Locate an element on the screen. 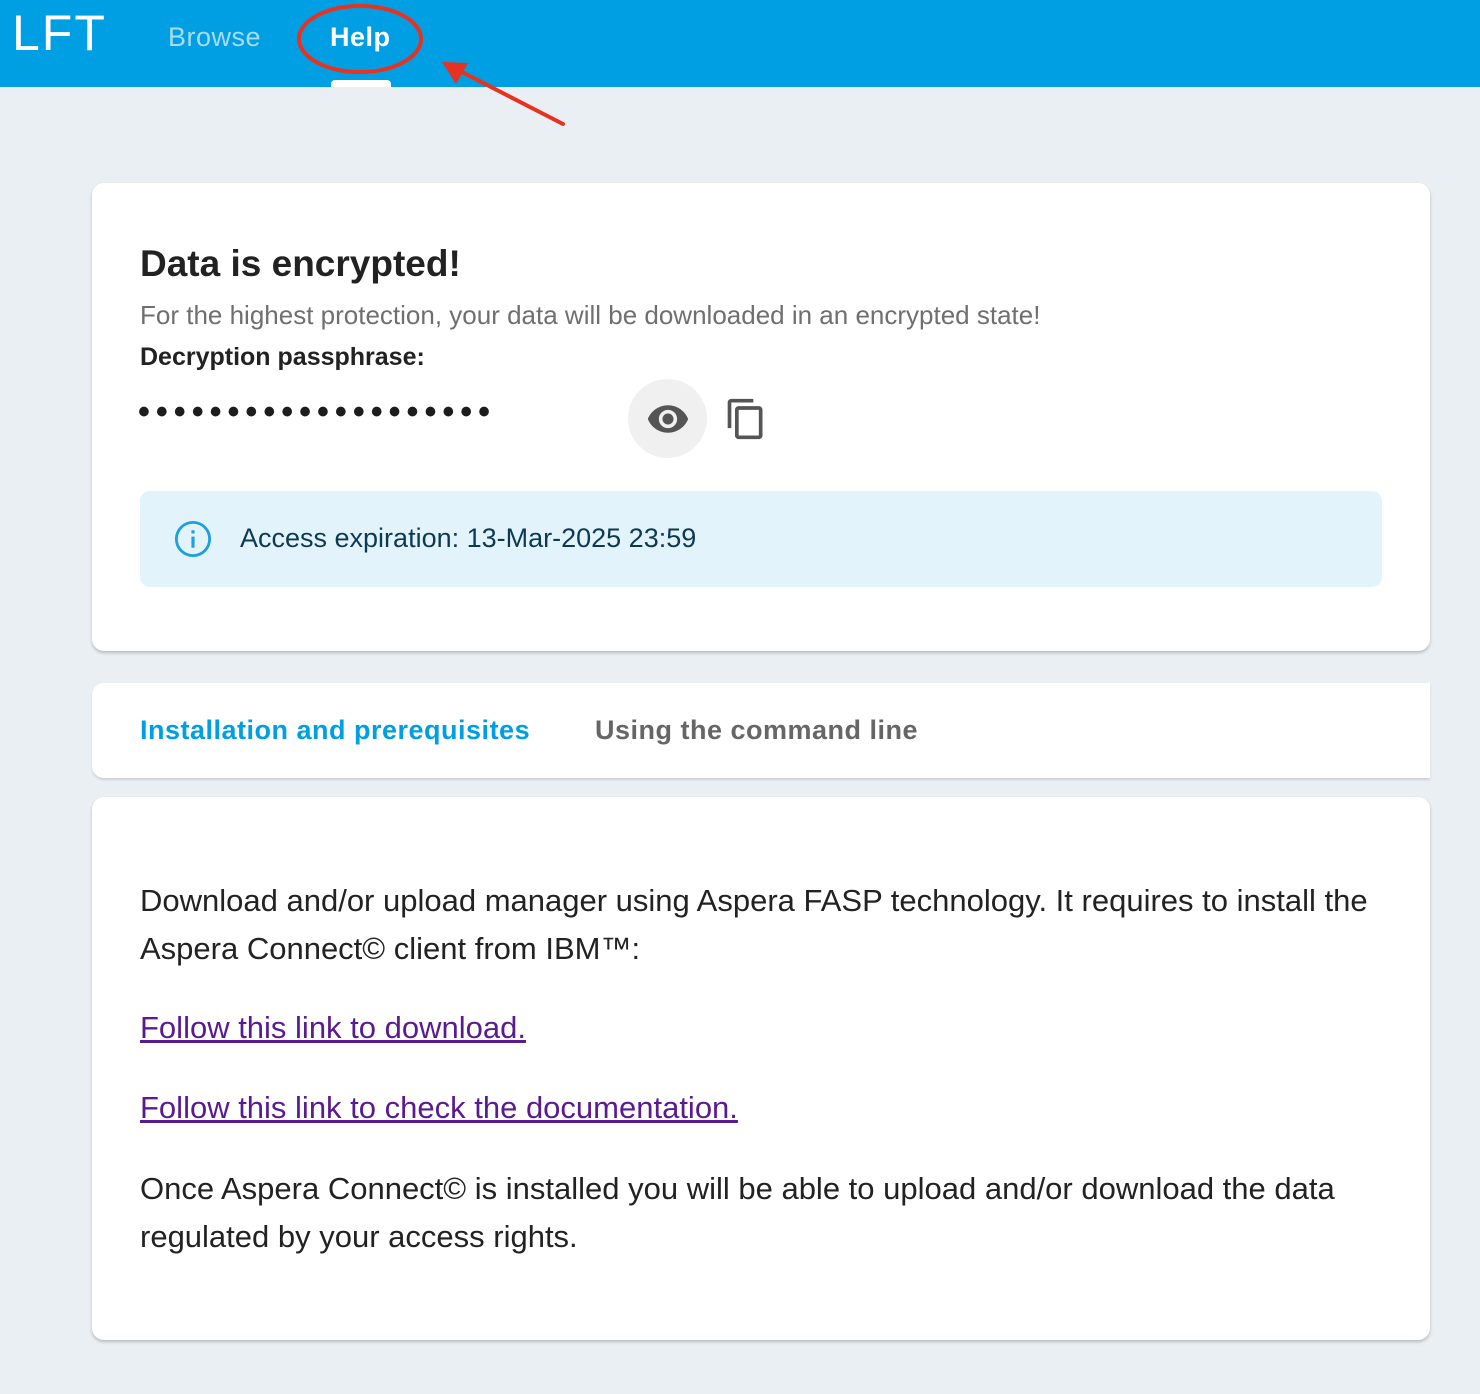 This screenshot has width=1480, height=1394. eye-icon is located at coordinates (668, 419).